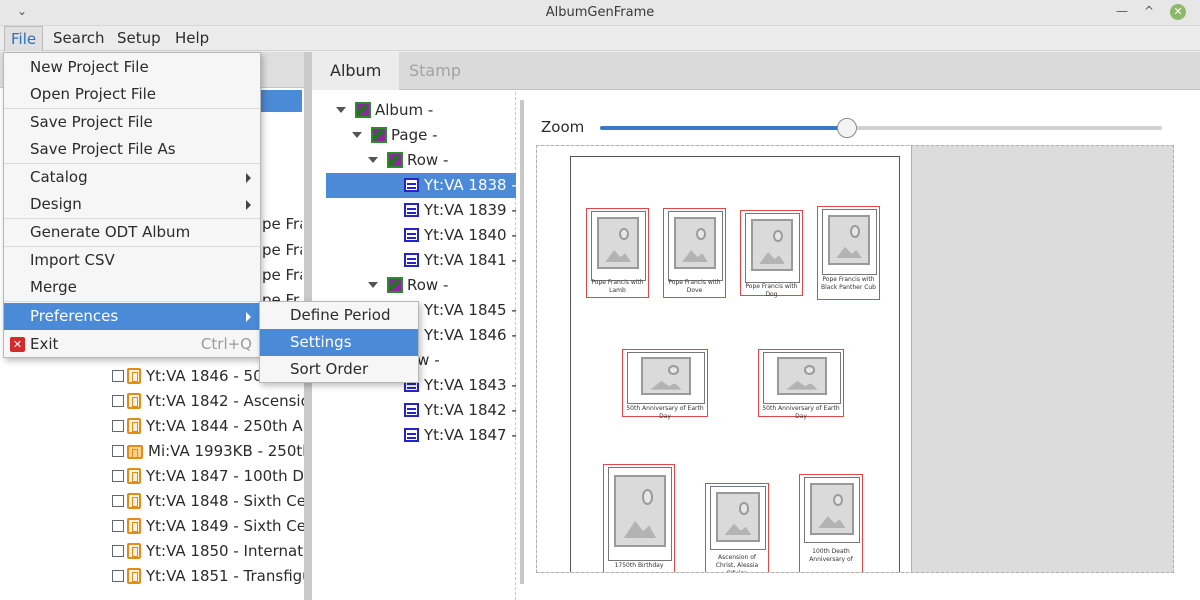  Describe the element at coordinates (339, 369) in the screenshot. I see `menu-item-sort-order: Sort Order` at that location.